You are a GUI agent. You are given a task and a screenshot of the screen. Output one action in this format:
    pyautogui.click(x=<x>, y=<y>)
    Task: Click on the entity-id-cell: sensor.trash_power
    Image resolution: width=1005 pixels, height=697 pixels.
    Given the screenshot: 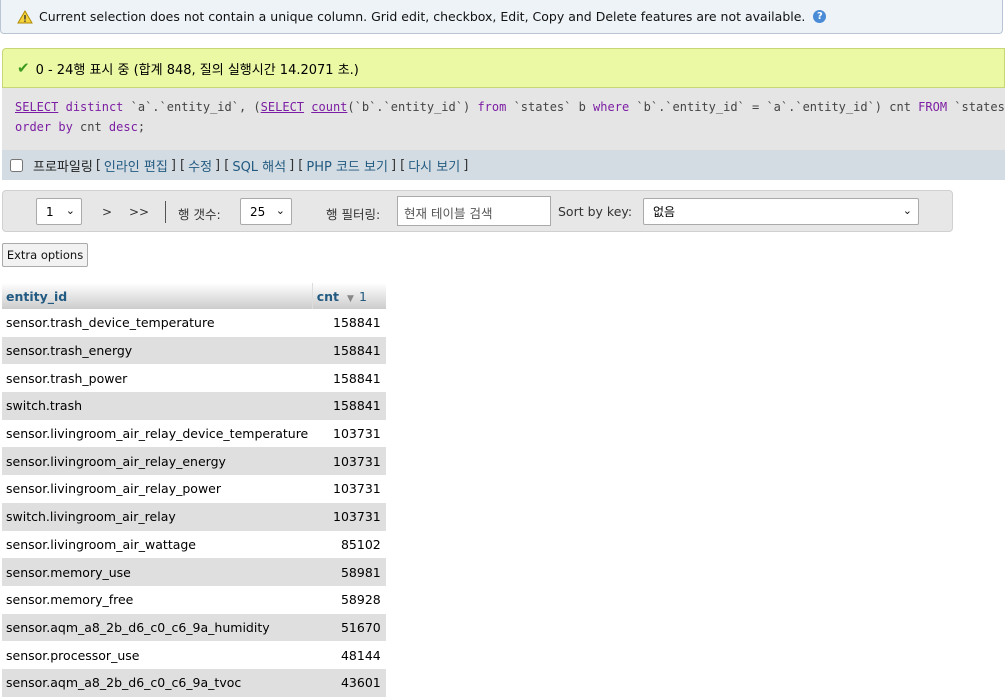 What is the action you would take?
    pyautogui.click(x=157, y=378)
    